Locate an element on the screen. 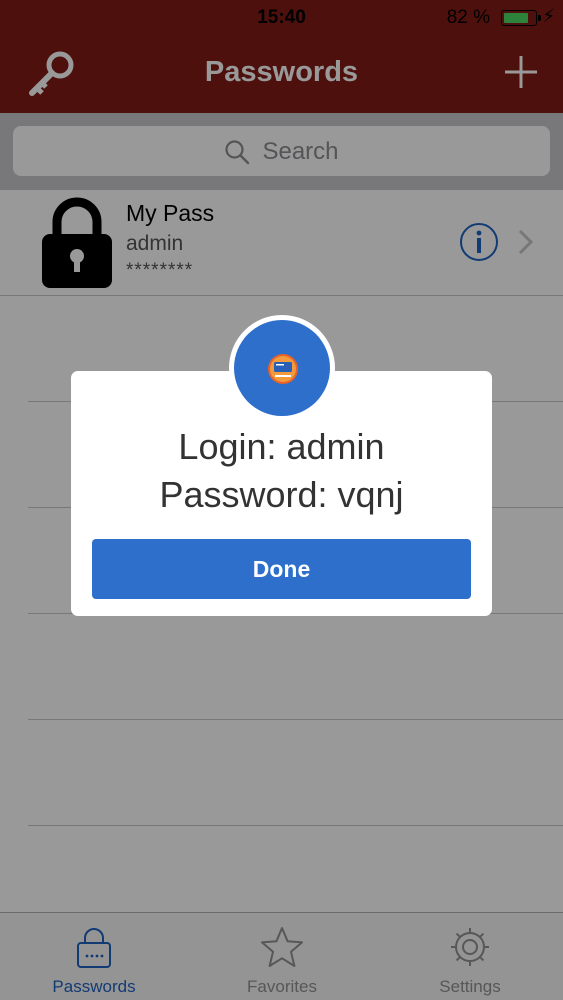 This screenshot has width=563, height=1000. dialog-badge-circle is located at coordinates (282, 368).